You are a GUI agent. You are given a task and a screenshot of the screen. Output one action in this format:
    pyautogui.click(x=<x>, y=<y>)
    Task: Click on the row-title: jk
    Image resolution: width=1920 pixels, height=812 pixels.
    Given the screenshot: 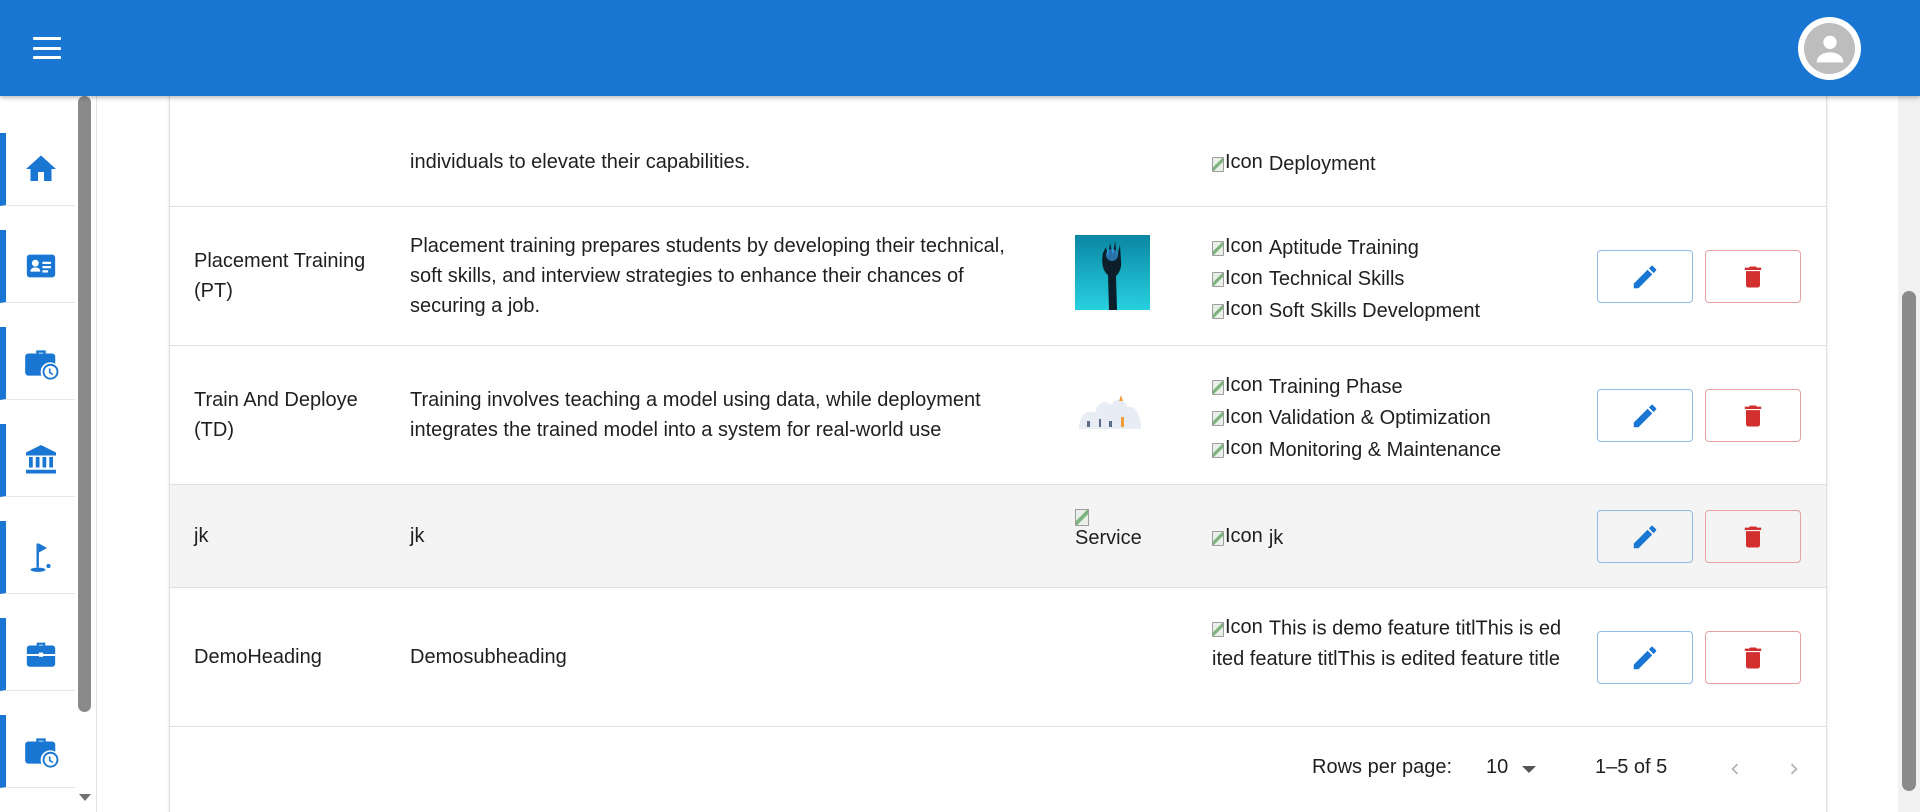 What is the action you would take?
    pyautogui.click(x=201, y=536)
    